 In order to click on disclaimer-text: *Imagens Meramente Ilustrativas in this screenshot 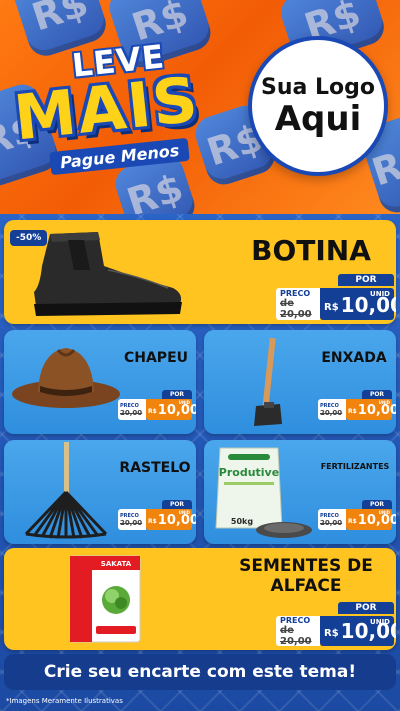, I will do `click(64, 701)`.